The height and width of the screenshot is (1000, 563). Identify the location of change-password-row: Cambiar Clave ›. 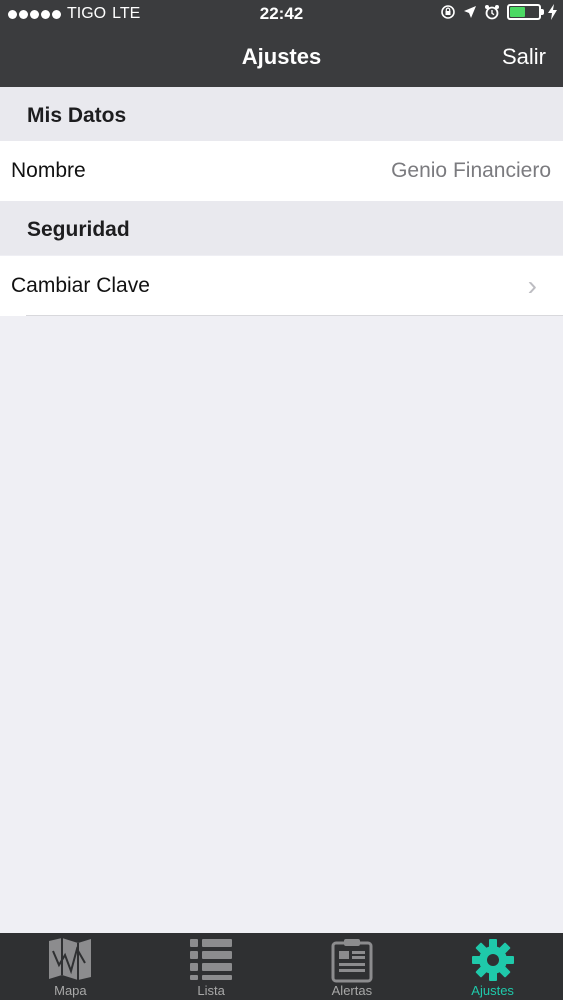
(281, 286).